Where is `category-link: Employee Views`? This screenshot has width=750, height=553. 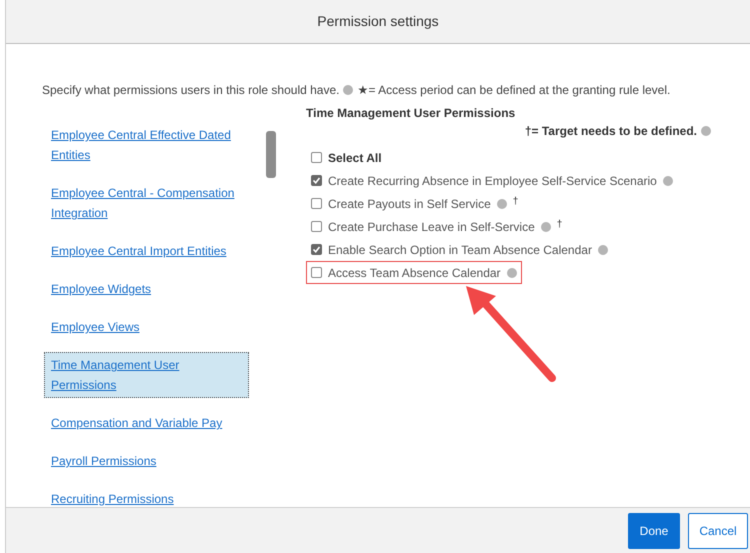 category-link: Employee Views is located at coordinates (146, 327).